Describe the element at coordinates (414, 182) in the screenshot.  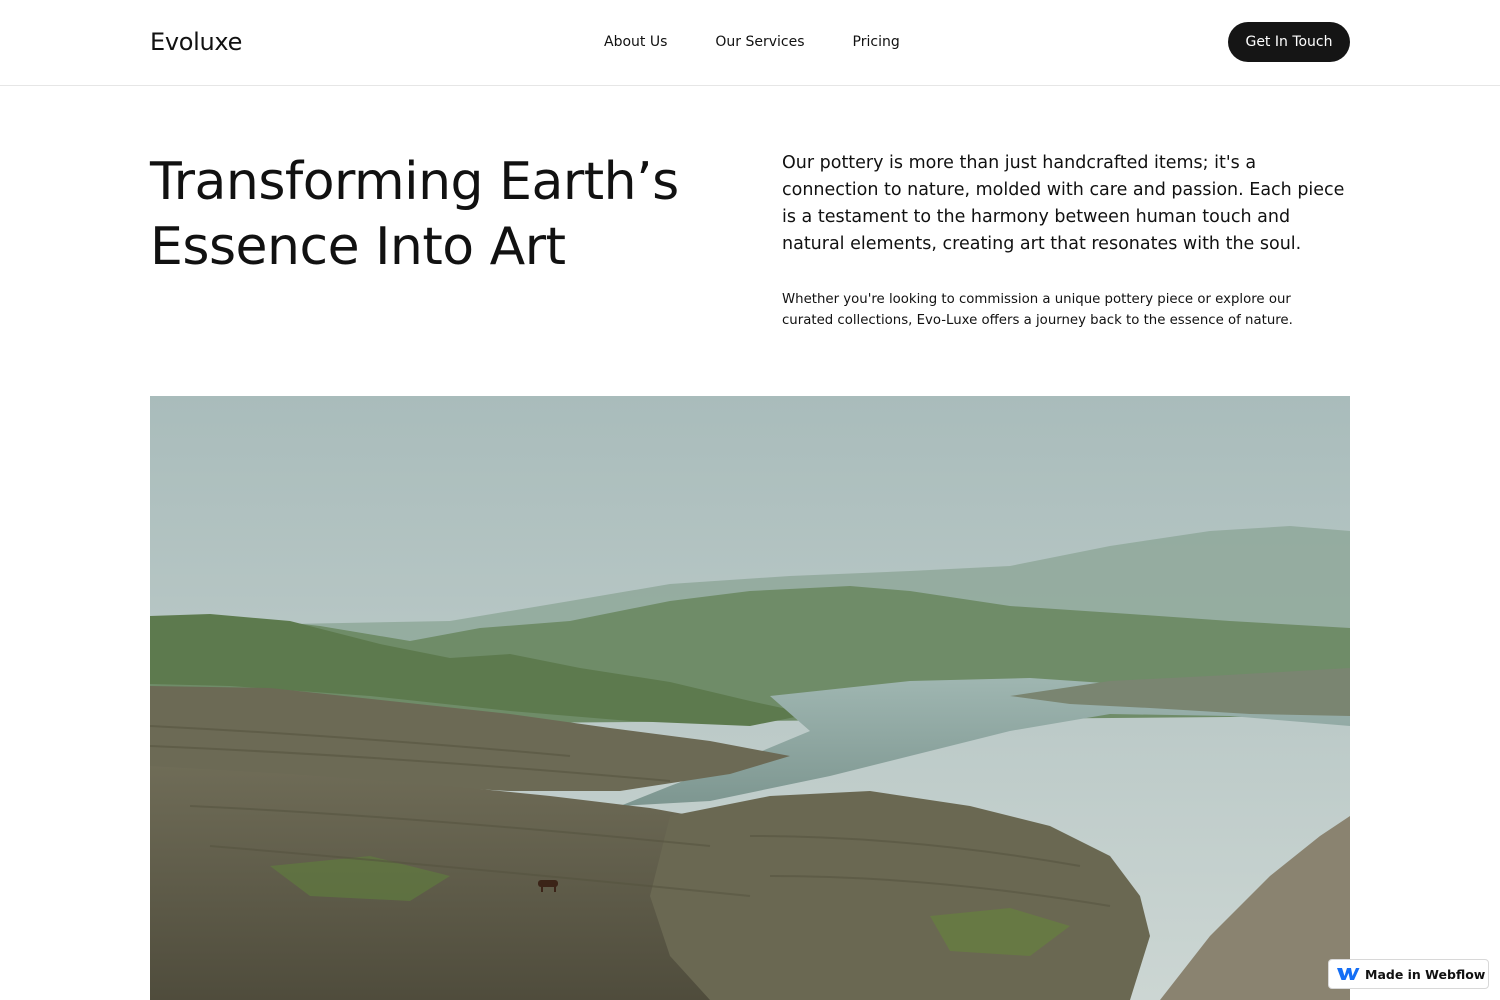
I see `hero-title-line-1: Transforming Earth’s` at that location.